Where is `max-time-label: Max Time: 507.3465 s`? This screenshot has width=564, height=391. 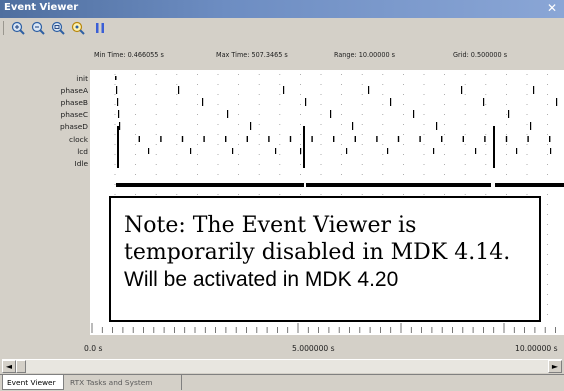 max-time-label: Max Time: 507.3465 s is located at coordinates (252, 54).